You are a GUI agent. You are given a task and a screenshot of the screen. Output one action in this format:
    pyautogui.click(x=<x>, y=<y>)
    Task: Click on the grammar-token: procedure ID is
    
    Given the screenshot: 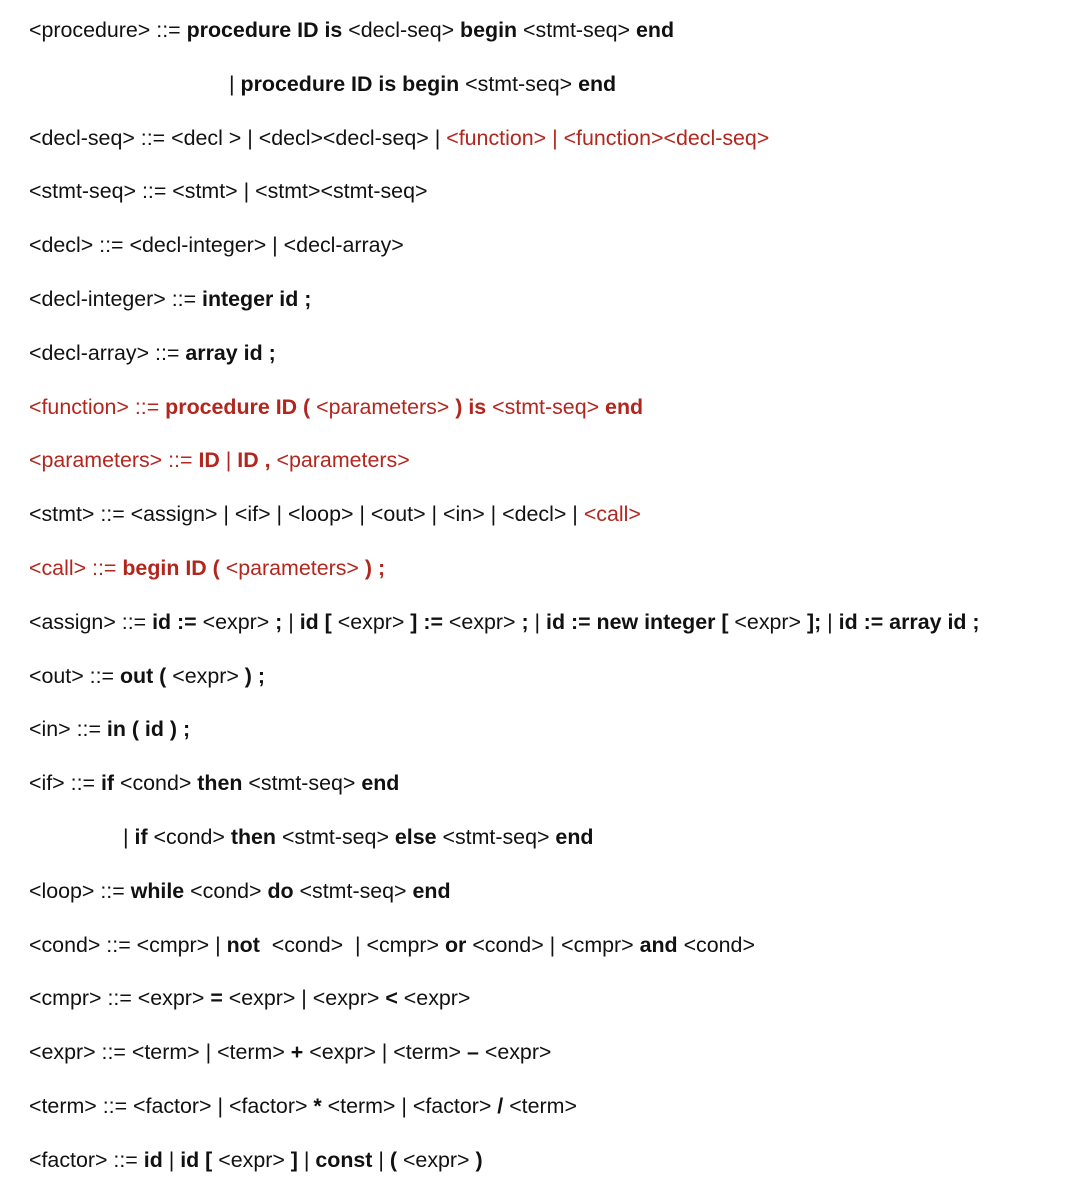 What is the action you would take?
    pyautogui.click(x=264, y=30)
    